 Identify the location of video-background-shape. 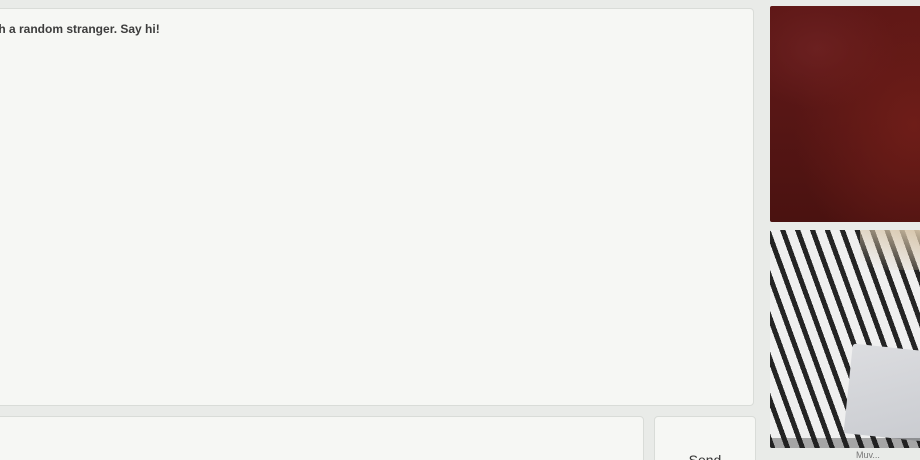
(890, 250).